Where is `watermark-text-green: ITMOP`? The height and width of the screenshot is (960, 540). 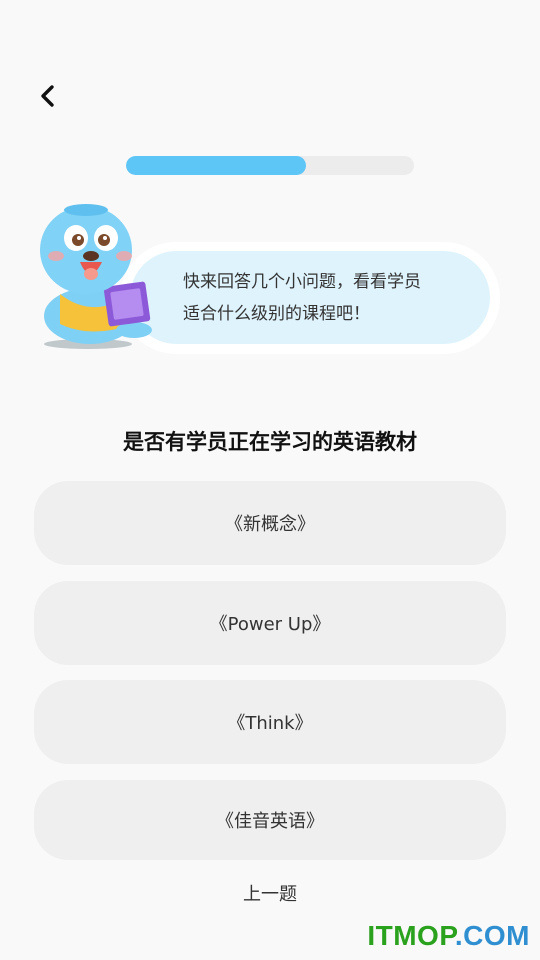 watermark-text-green: ITMOP is located at coordinates (411, 935).